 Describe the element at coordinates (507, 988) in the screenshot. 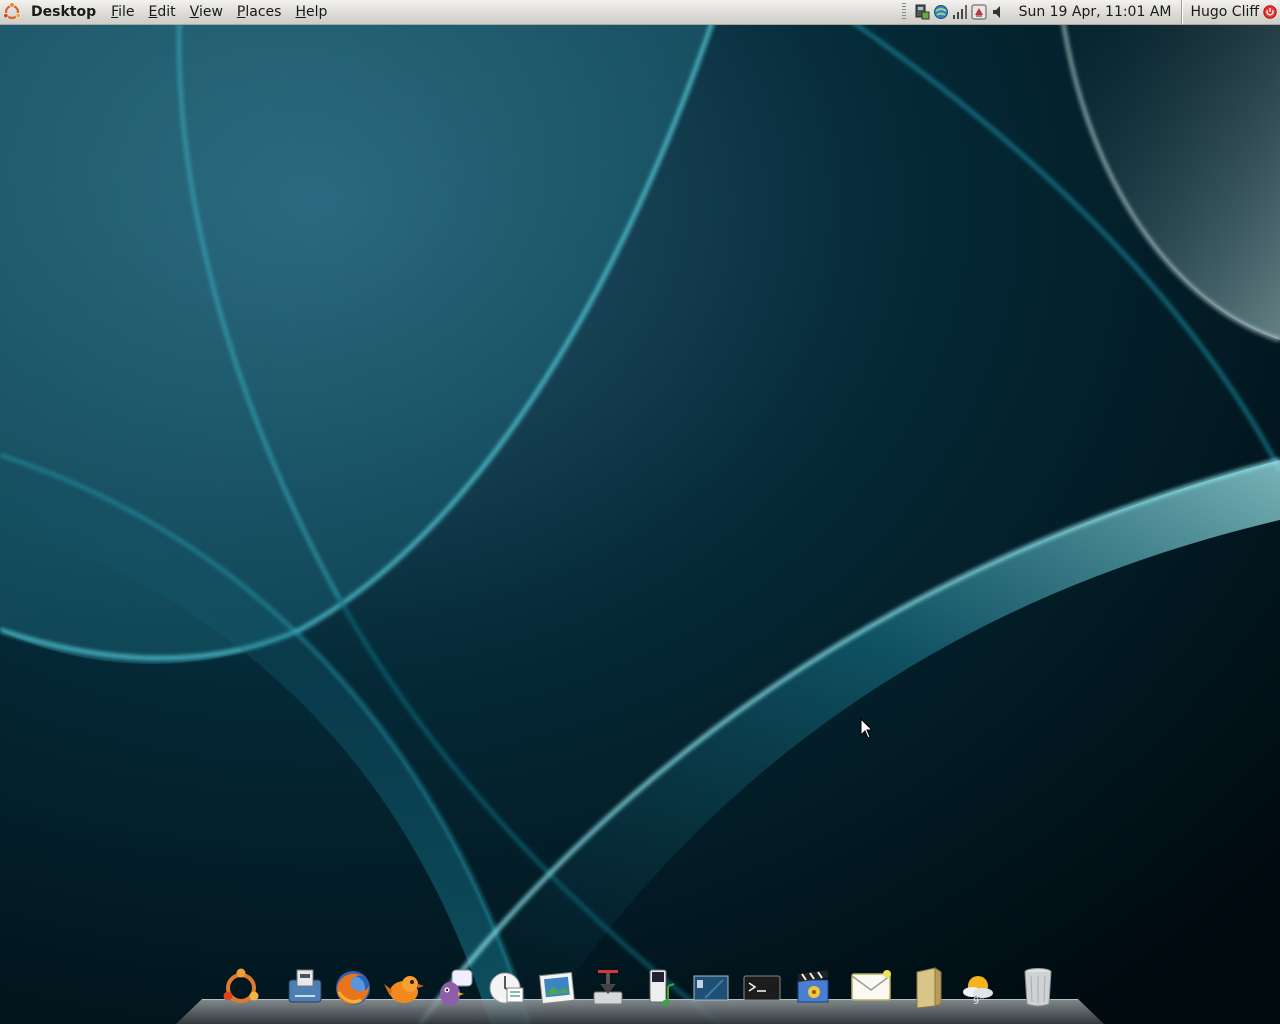

I see `email-client-icon` at that location.